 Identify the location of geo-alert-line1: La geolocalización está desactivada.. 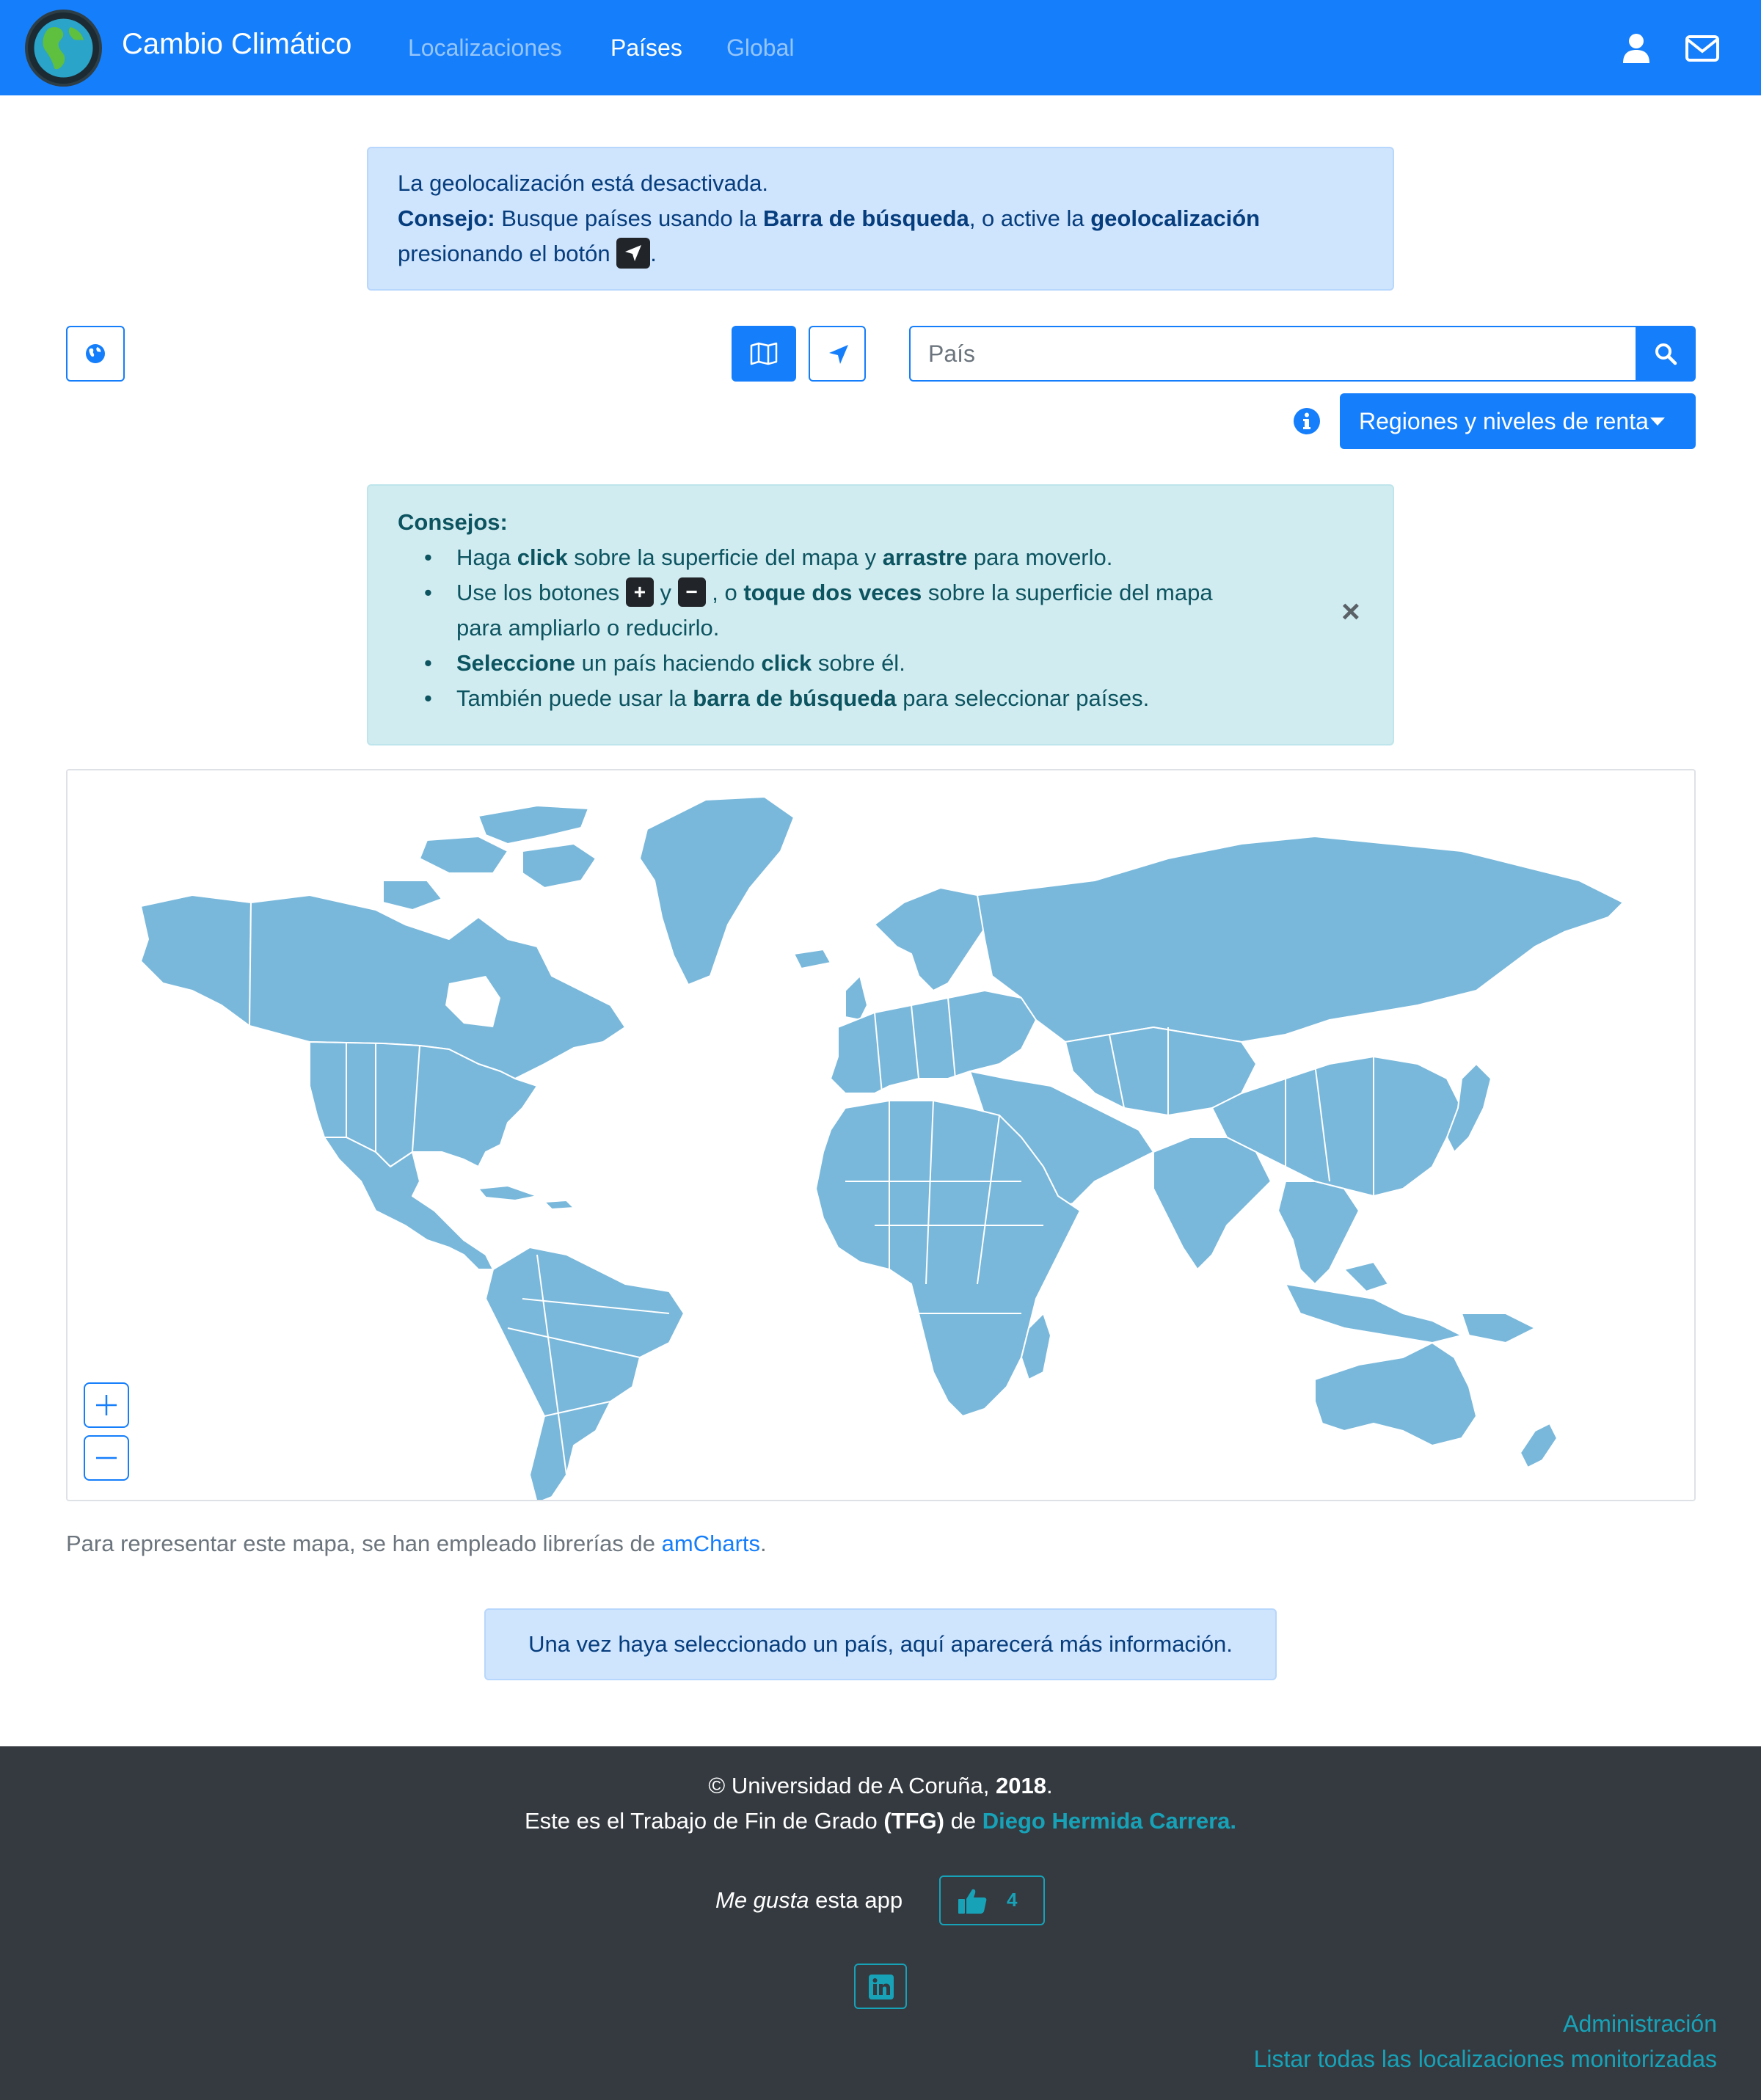
(583, 183).